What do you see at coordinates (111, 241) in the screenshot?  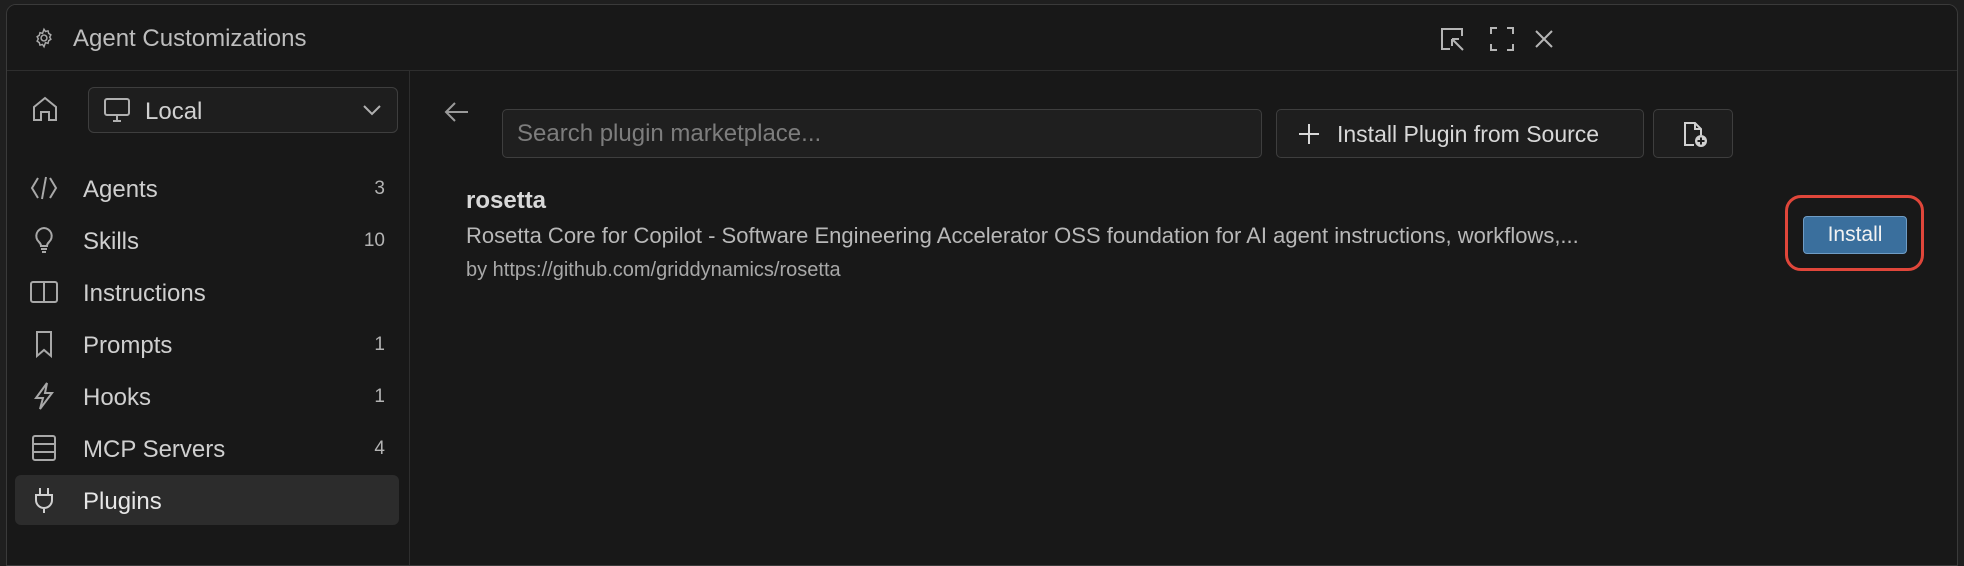 I see `sidebar-item-label: Skills` at bounding box center [111, 241].